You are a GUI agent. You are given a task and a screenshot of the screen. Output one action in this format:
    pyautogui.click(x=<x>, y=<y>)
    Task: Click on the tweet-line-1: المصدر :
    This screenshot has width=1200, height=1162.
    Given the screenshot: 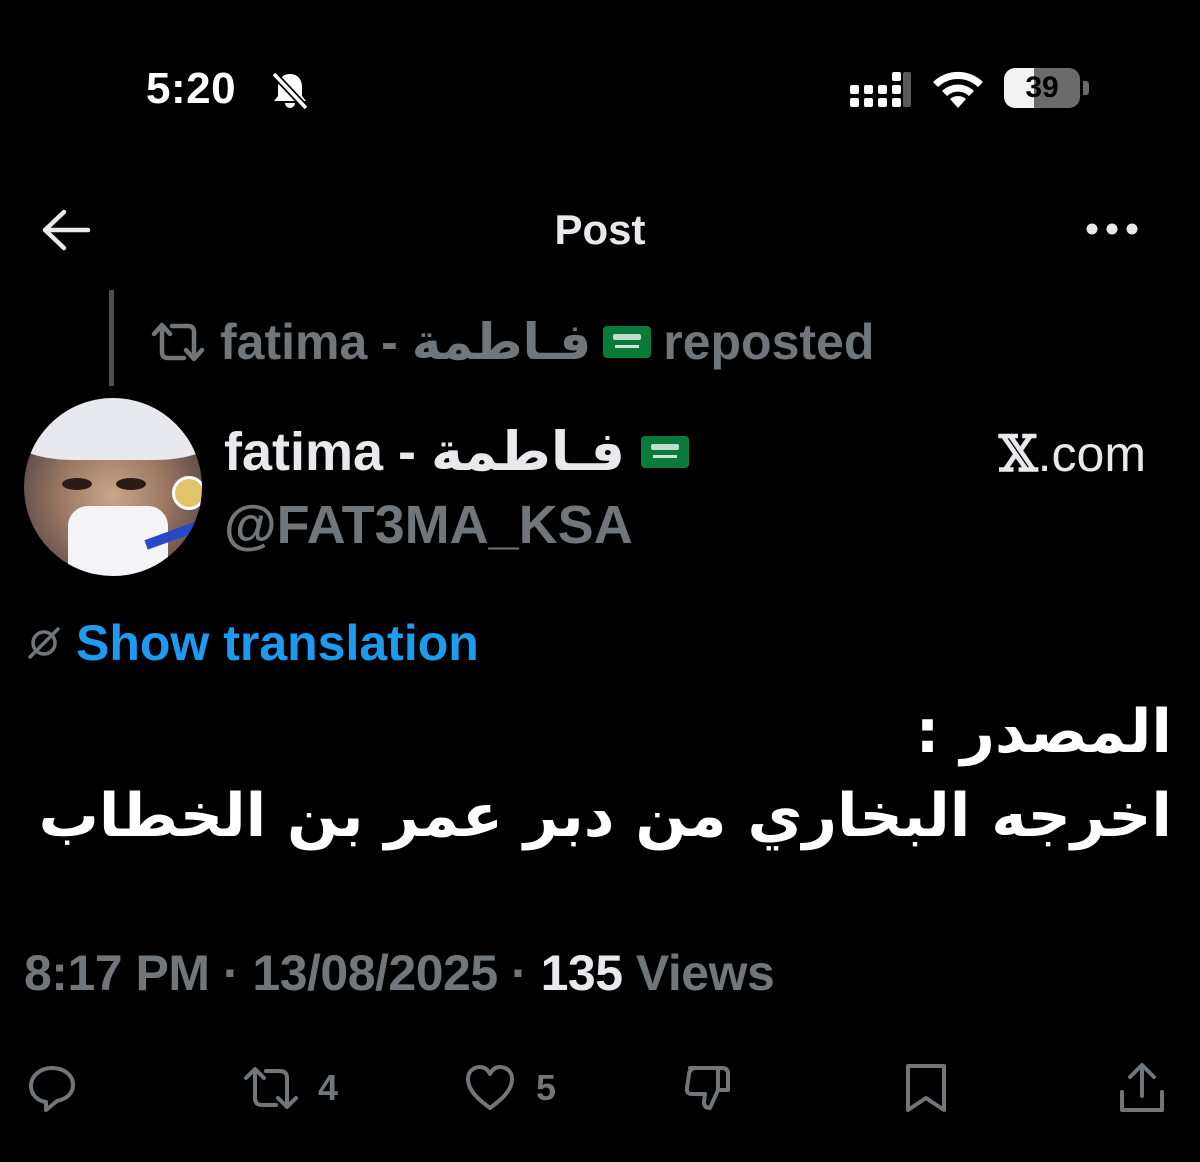 What is the action you would take?
    pyautogui.click(x=1043, y=732)
    